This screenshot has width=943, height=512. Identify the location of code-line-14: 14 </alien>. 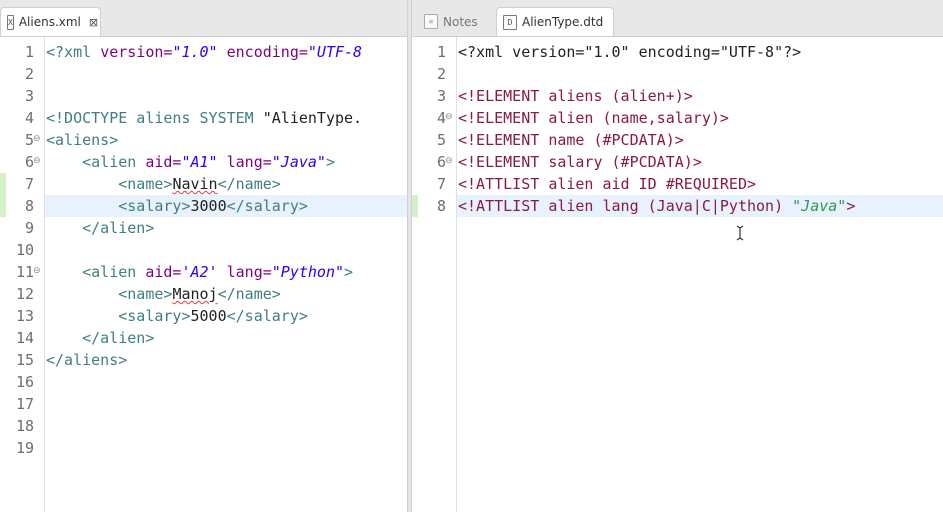
(203, 338).